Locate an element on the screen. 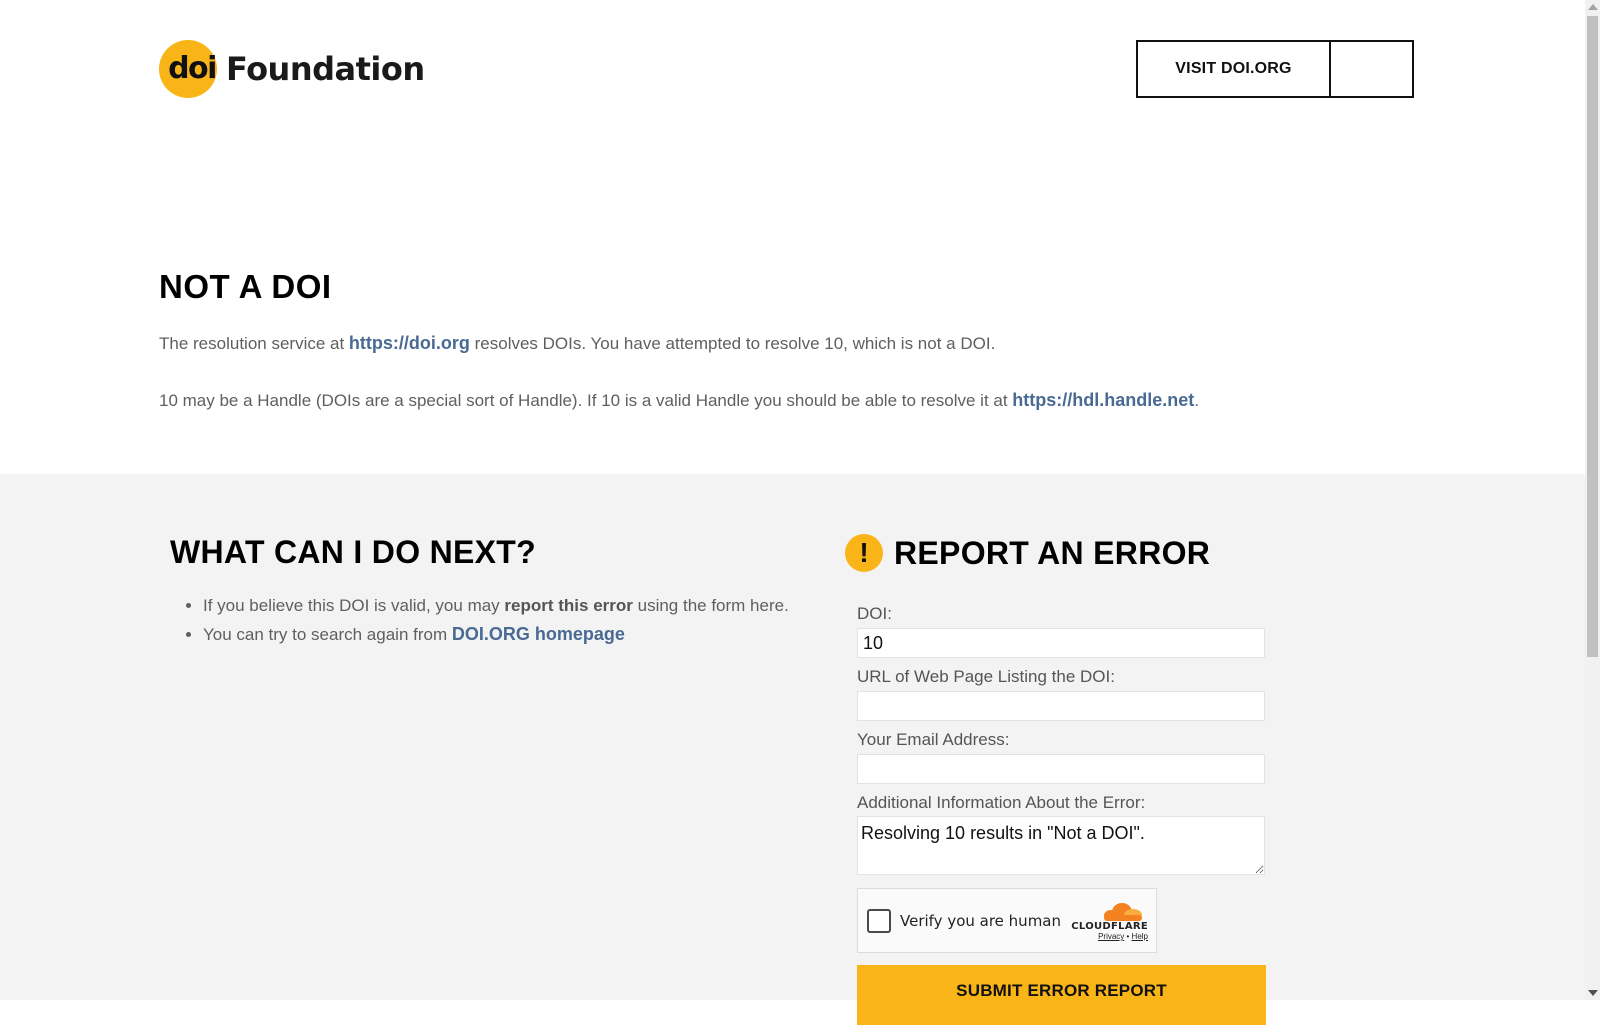  captcha-label: Verify you are human is located at coordinates (981, 920).